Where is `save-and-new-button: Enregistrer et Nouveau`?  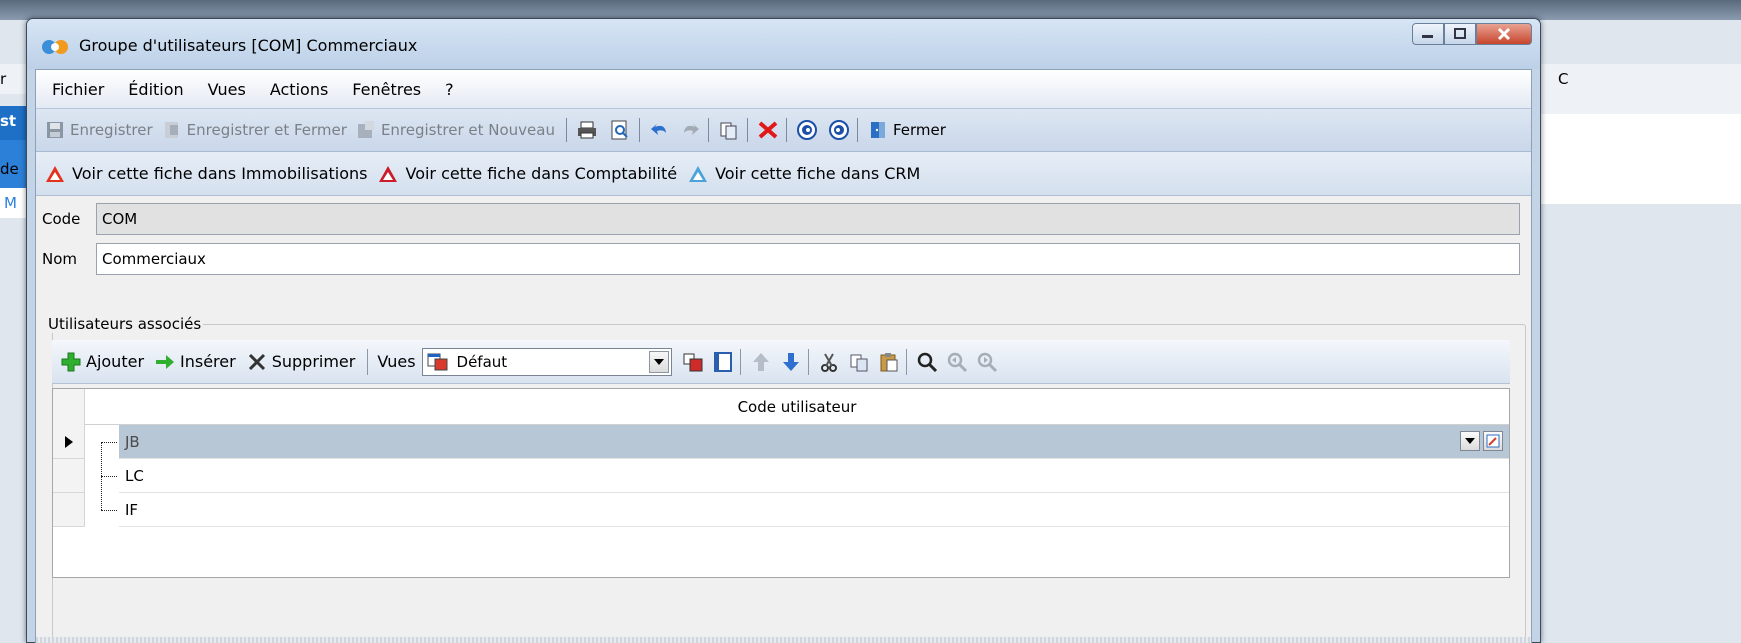
save-and-new-button: Enregistrer et Nouveau is located at coordinates (455, 130).